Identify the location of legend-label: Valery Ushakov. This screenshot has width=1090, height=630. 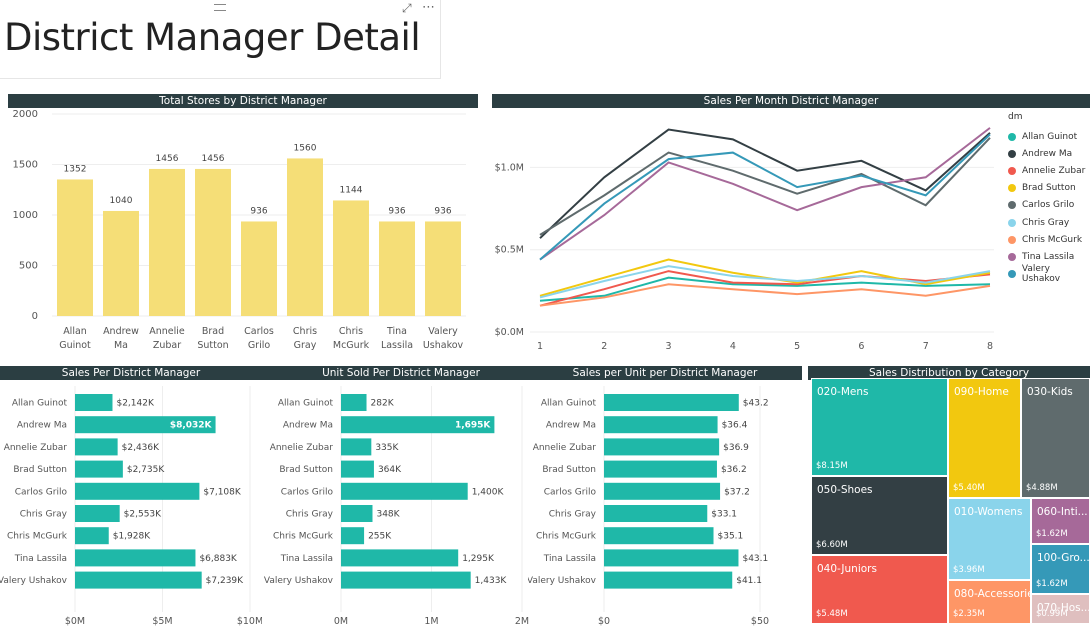
(1041, 274).